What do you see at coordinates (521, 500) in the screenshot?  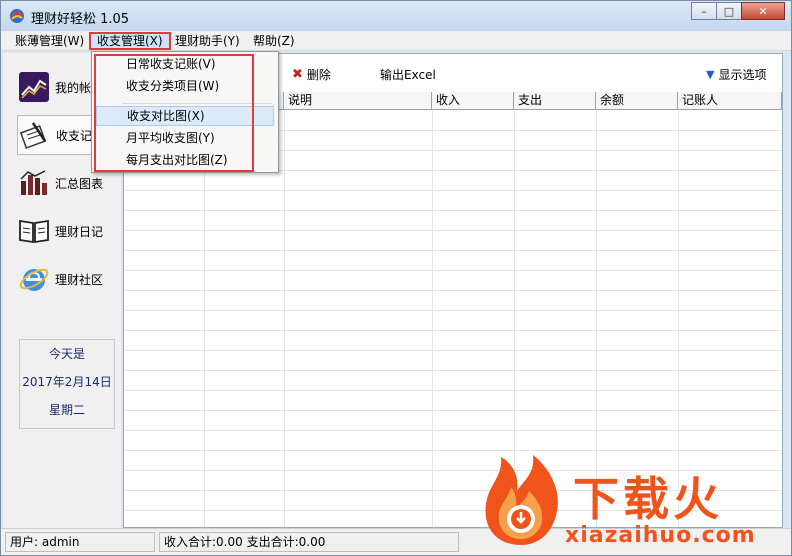 I see `flame-logo-icon` at bounding box center [521, 500].